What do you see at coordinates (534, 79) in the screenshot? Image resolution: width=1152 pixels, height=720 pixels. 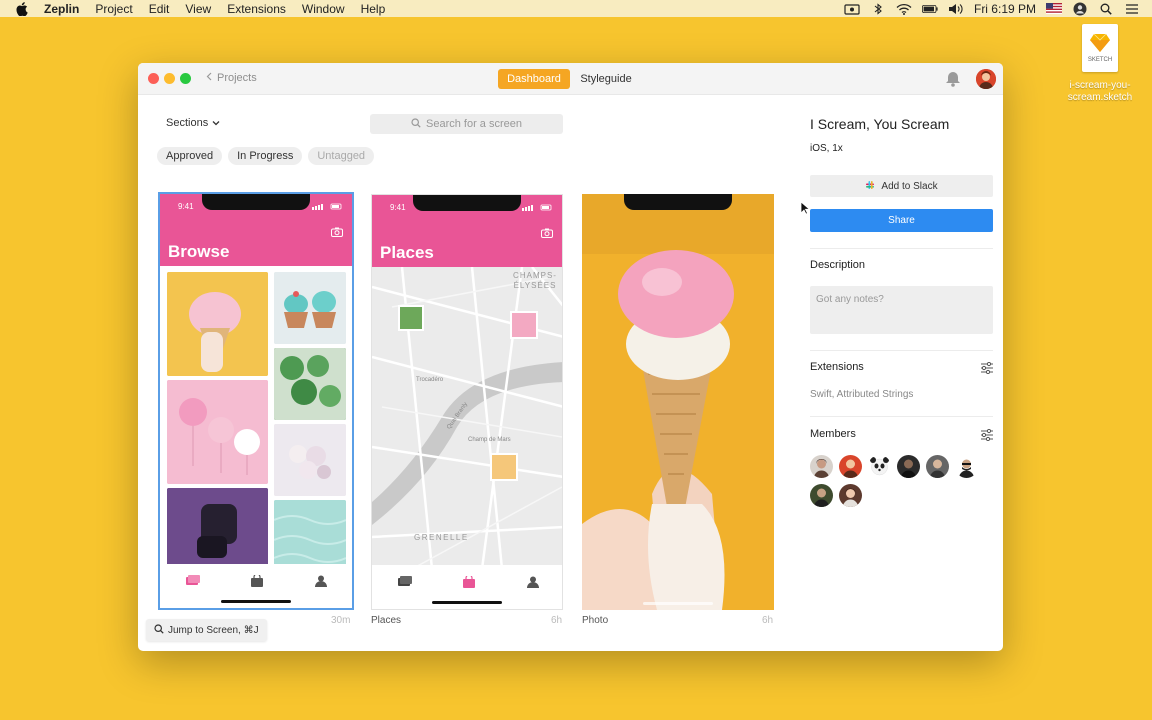 I see `tab-dashboard: Dashboard` at bounding box center [534, 79].